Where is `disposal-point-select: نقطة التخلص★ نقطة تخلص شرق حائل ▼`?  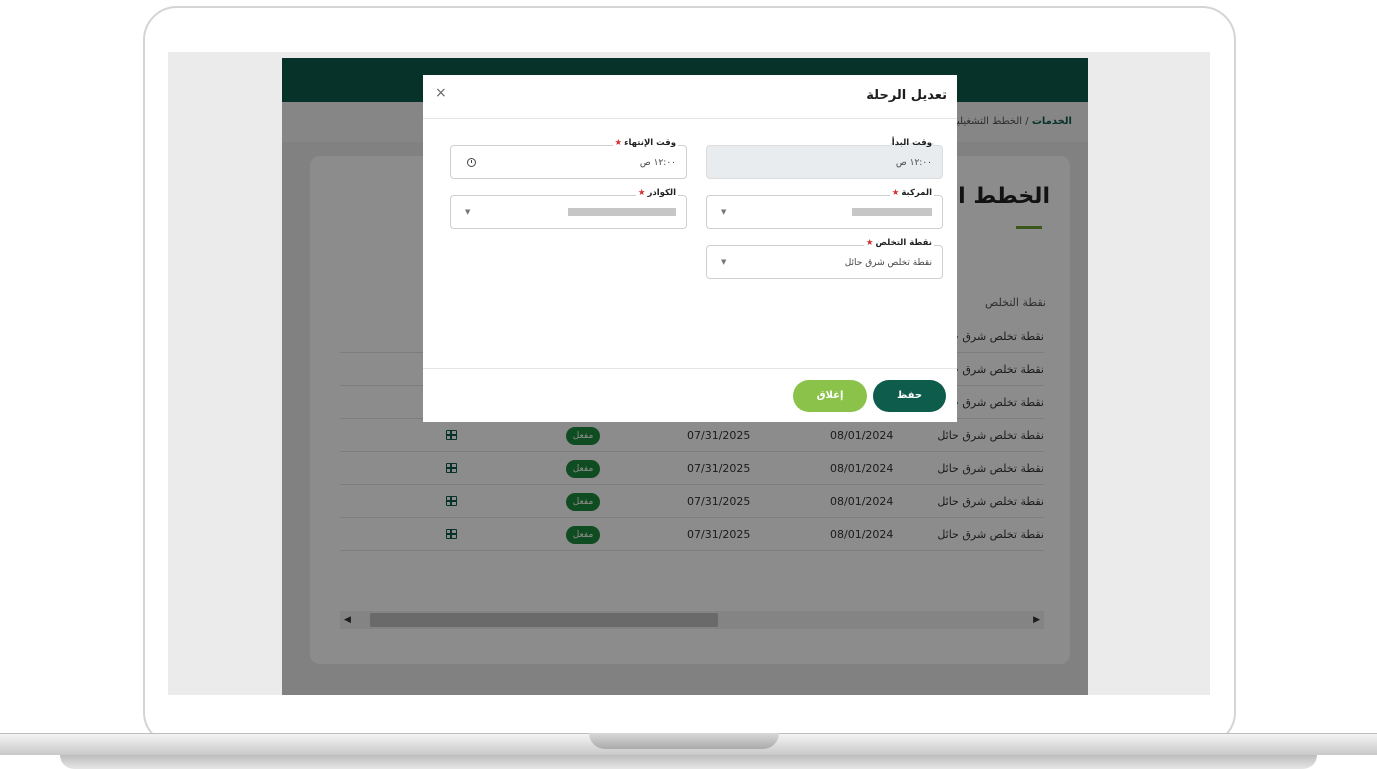
disposal-point-select: نقطة التخلص★ نقطة تخلص شرق حائل ▼ is located at coordinates (824, 258).